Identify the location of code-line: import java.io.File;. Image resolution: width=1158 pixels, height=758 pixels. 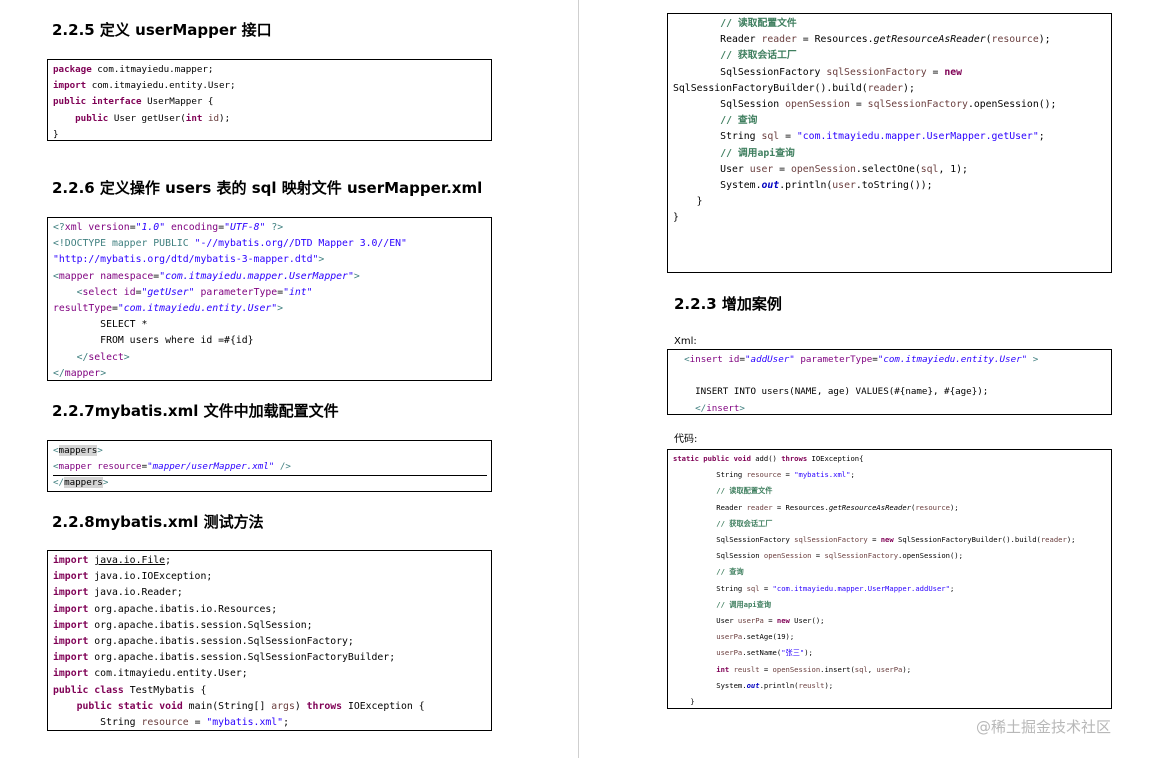
(272, 561).